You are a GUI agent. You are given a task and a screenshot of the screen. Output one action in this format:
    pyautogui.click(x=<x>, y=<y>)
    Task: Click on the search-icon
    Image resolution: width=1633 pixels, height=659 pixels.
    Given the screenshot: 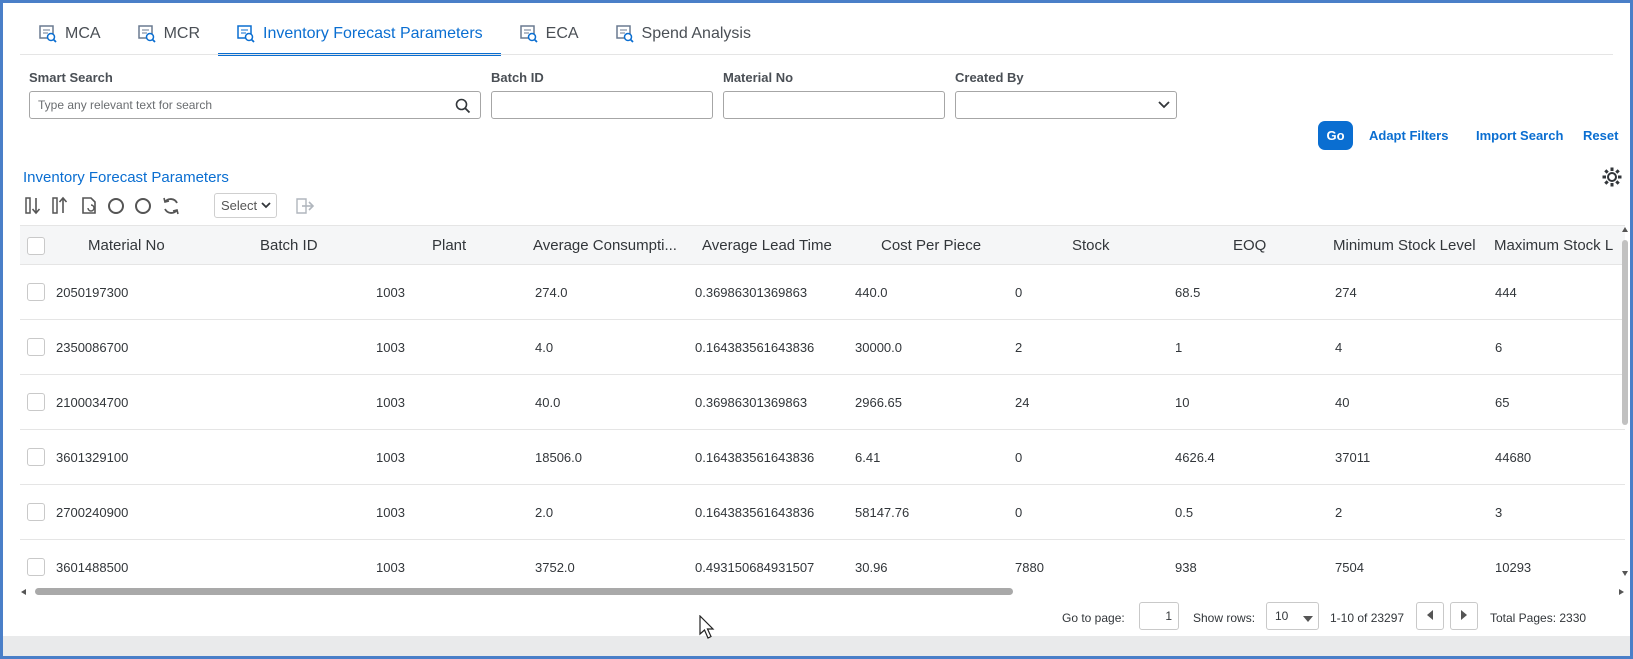 What is the action you would take?
    pyautogui.click(x=463, y=106)
    